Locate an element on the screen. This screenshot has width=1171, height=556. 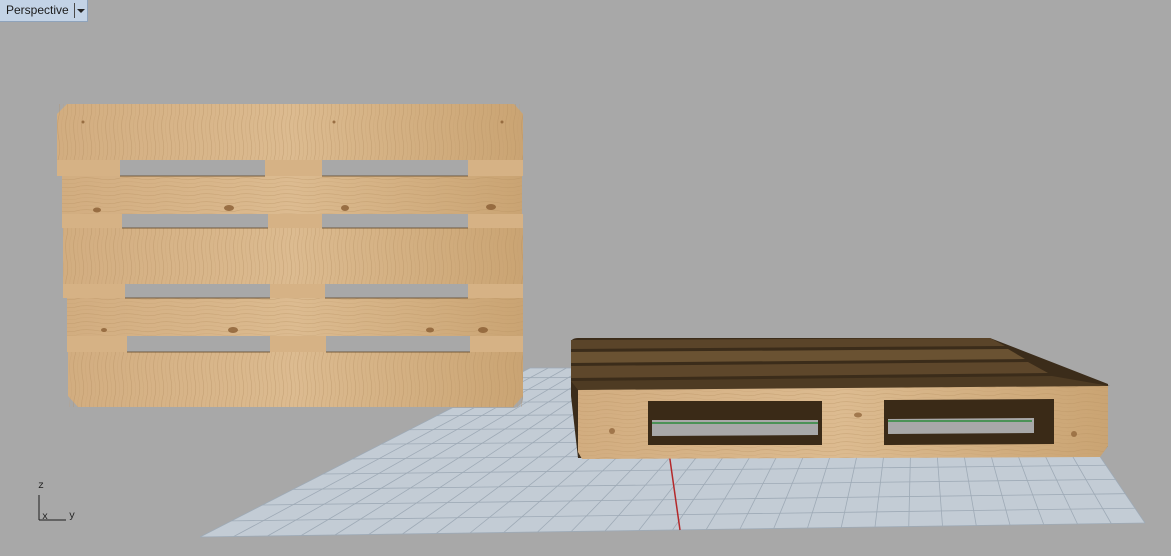
y-axis-label: y is located at coordinates (72, 516).